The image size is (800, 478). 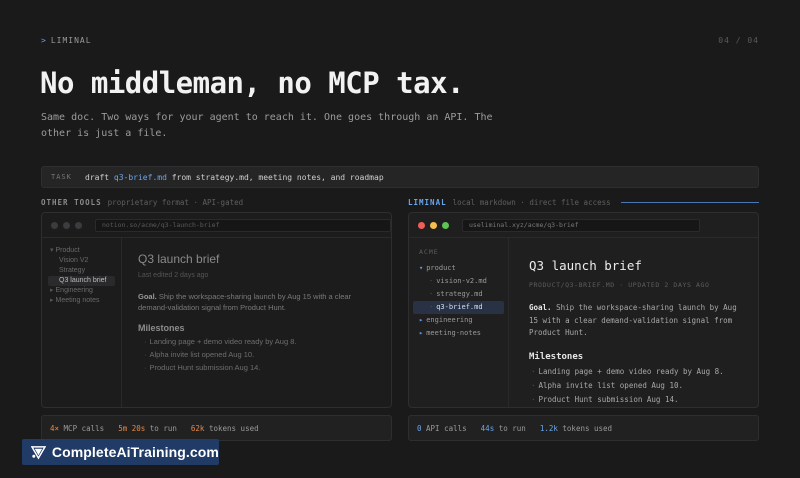 I want to click on folder-product: ▾ product, so click(x=458, y=268).